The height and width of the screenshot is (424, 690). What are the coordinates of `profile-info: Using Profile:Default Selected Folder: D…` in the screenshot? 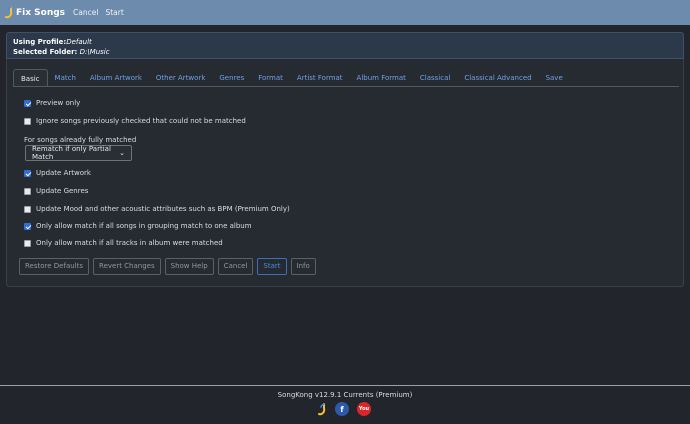 It's located at (345, 45).